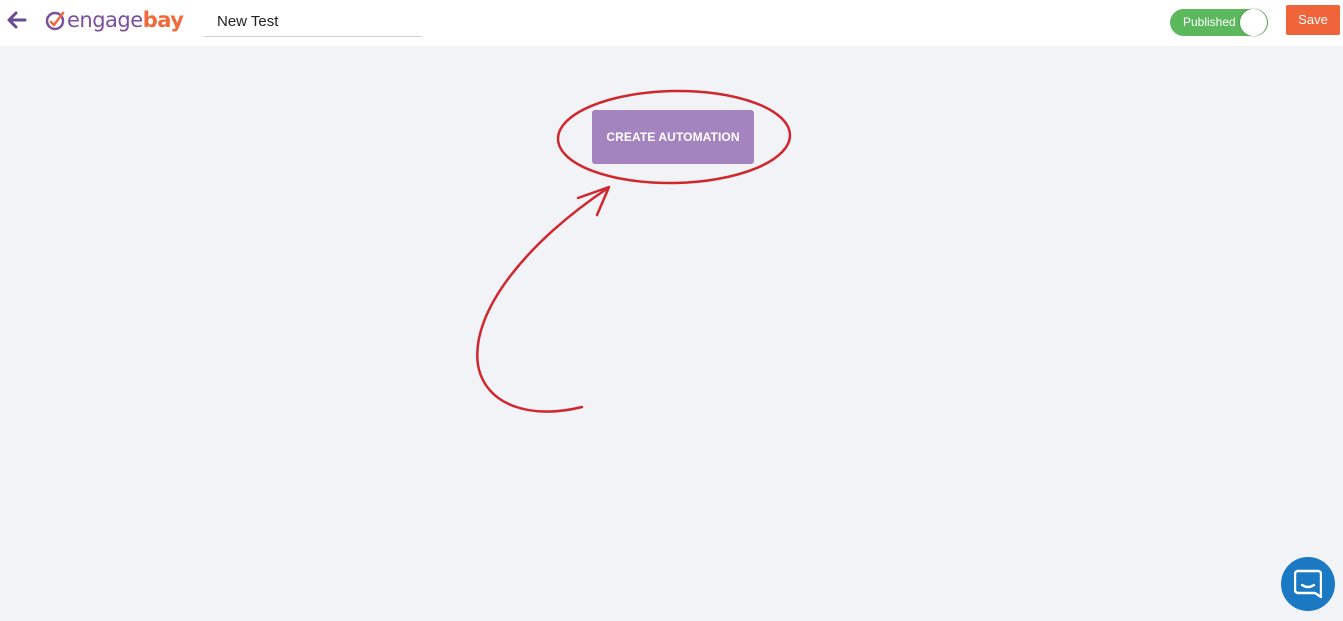 The width and height of the screenshot is (1343, 621). What do you see at coordinates (105, 20) in the screenshot?
I see `logo-text-engage: engage` at bounding box center [105, 20].